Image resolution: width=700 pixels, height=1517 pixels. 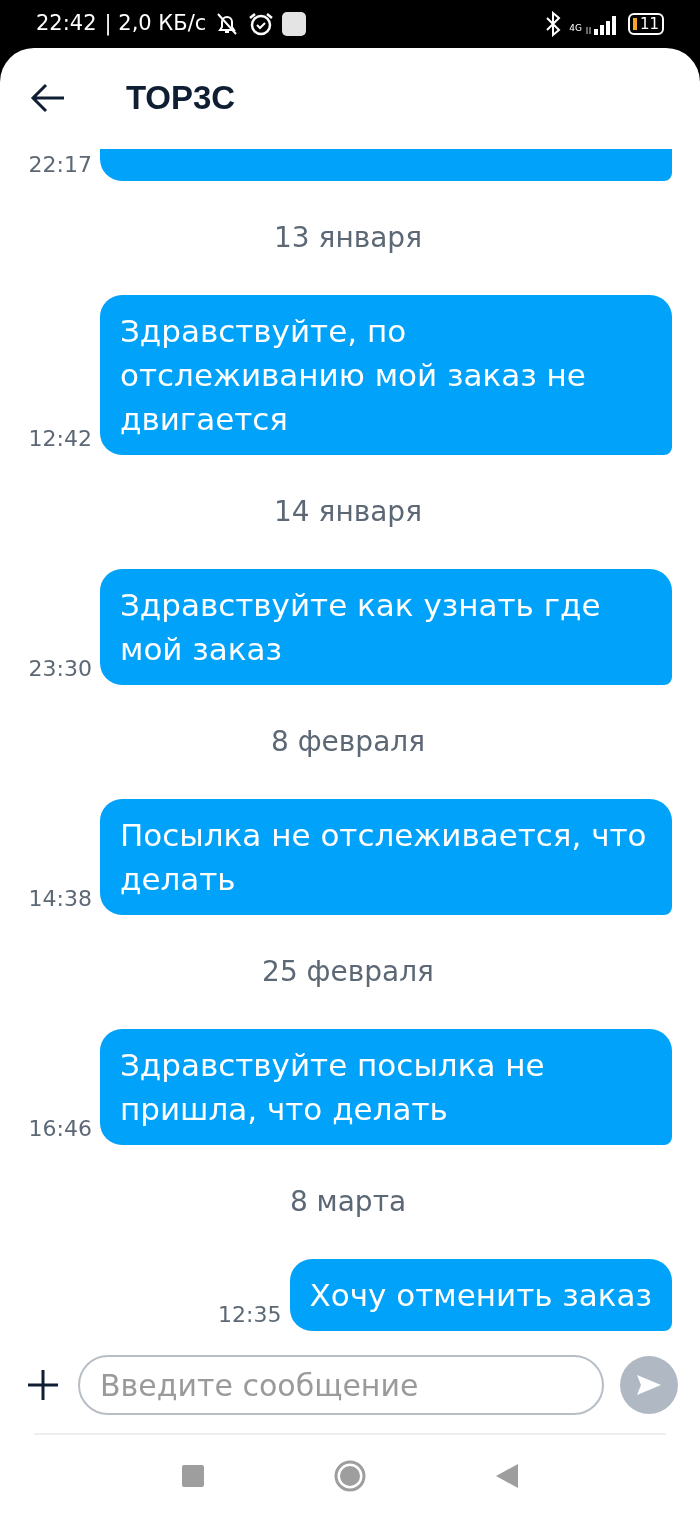 I want to click on back-button, so click(x=507, y=1476).